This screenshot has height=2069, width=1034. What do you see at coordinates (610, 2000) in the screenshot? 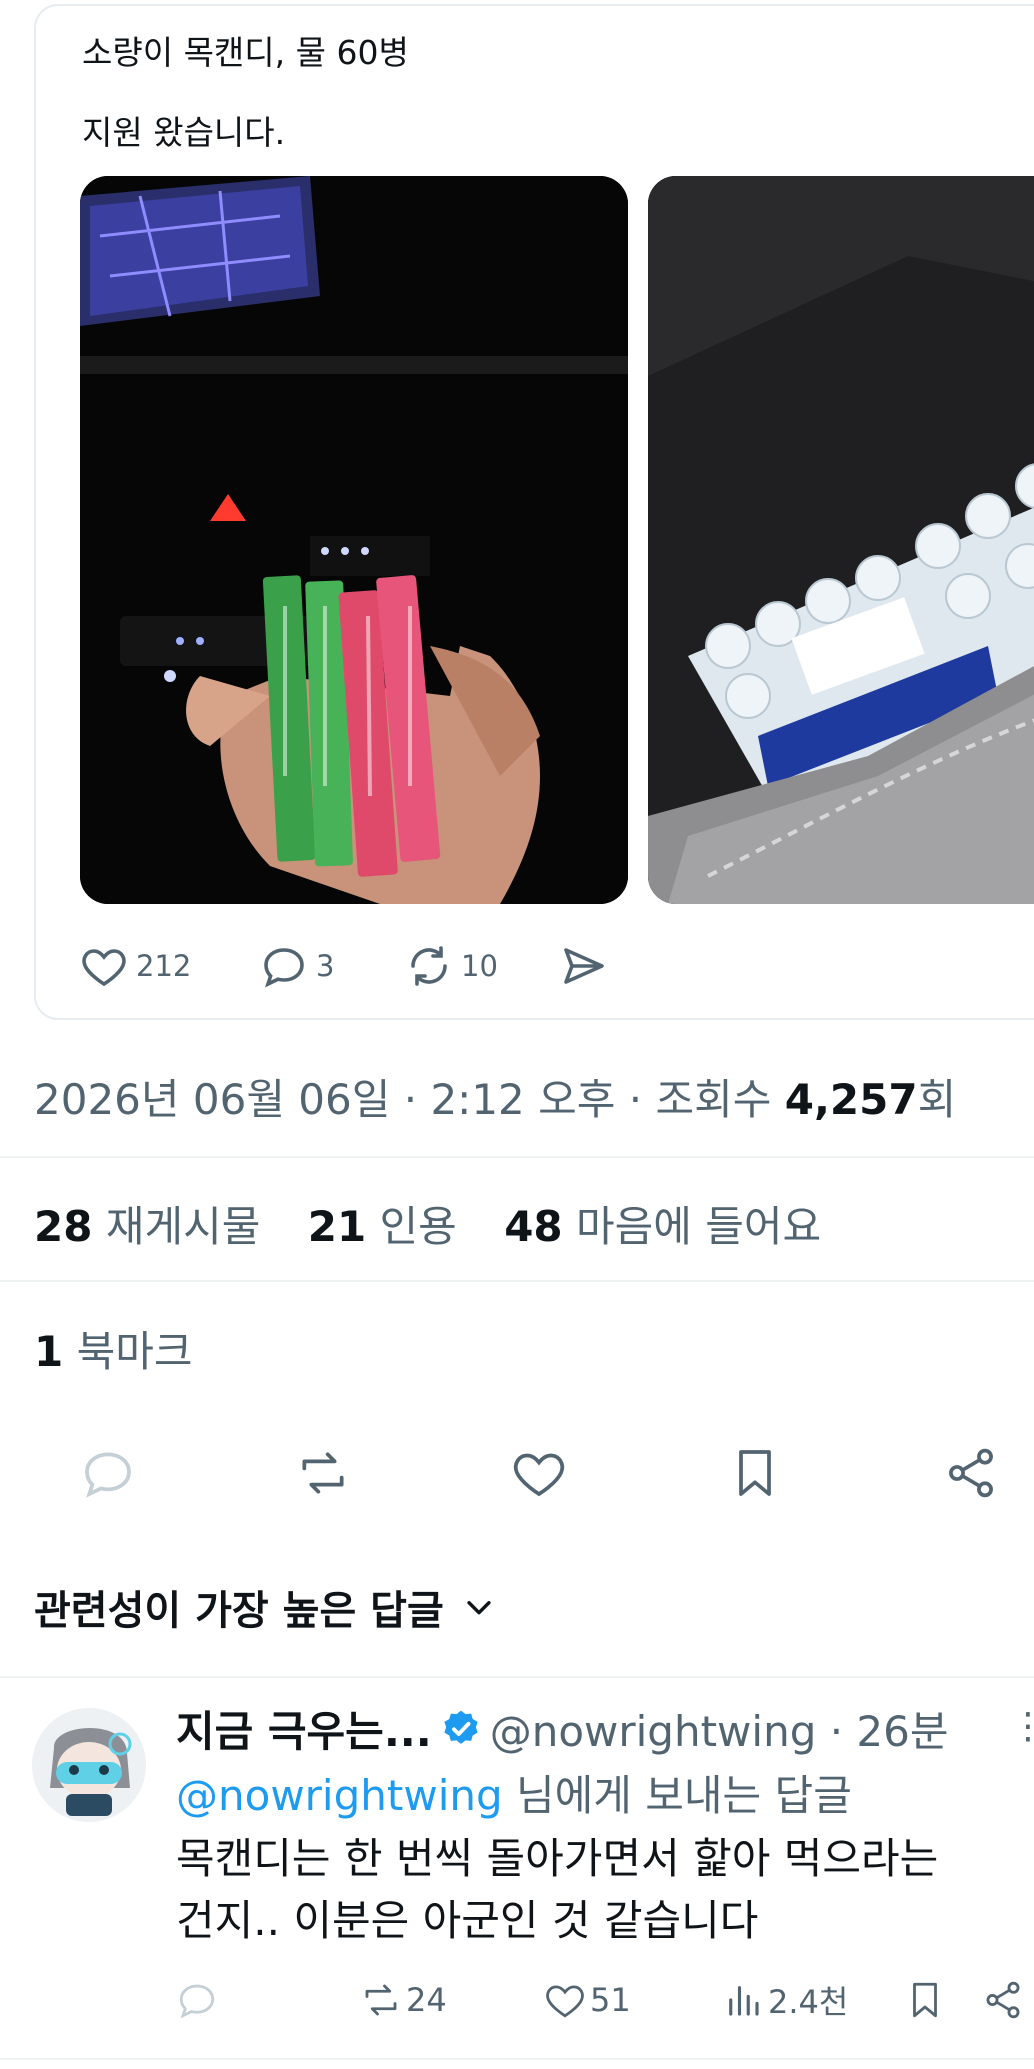
I see `reply-like-count: 51` at bounding box center [610, 2000].